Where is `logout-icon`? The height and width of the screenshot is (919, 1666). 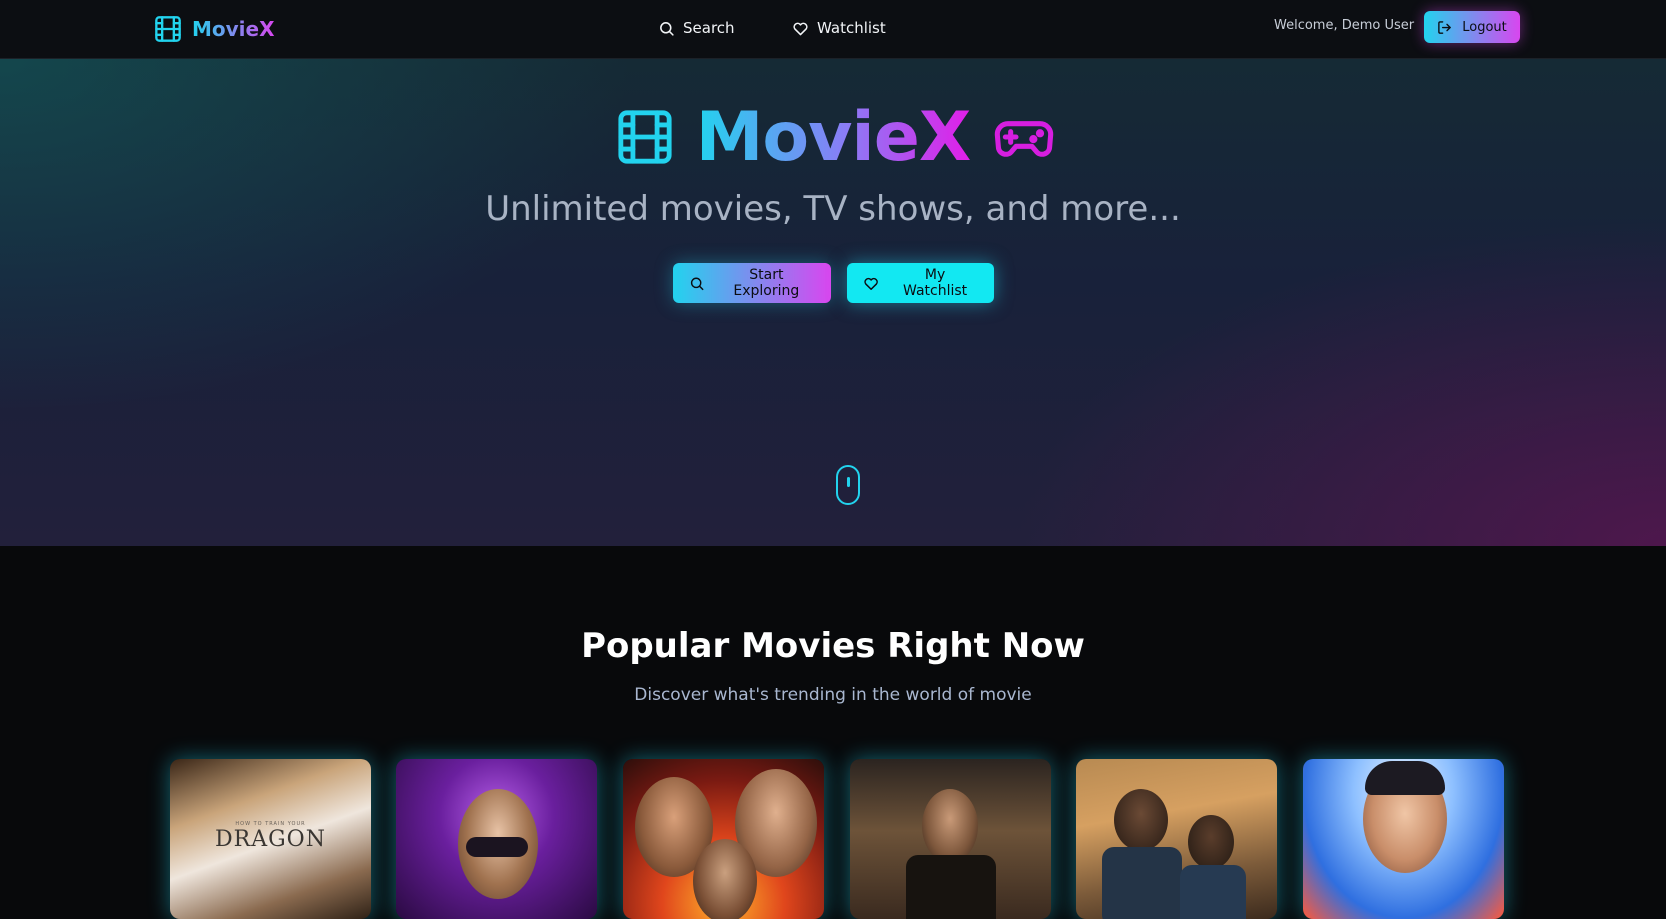 logout-icon is located at coordinates (1445, 27).